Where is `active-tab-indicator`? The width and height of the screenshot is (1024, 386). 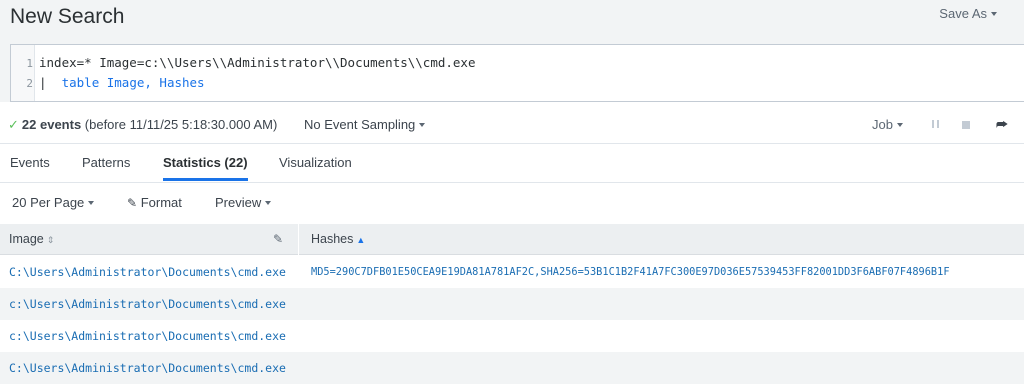 active-tab-indicator is located at coordinates (205, 179).